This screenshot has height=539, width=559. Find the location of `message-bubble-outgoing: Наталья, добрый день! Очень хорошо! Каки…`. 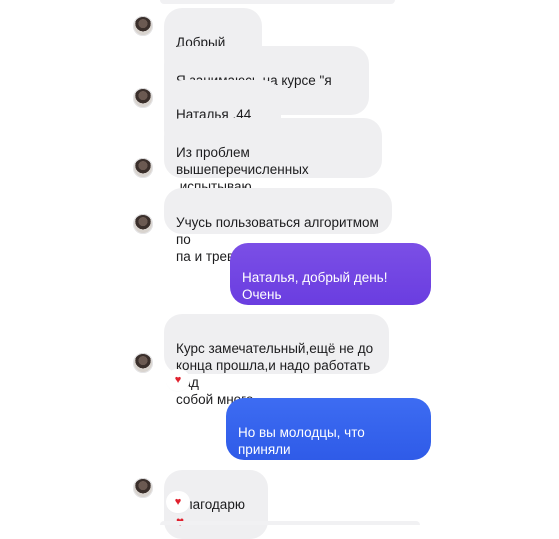

message-bubble-outgoing: Наталья, добрый день! Очень хорошо! Каки… is located at coordinates (330, 298).